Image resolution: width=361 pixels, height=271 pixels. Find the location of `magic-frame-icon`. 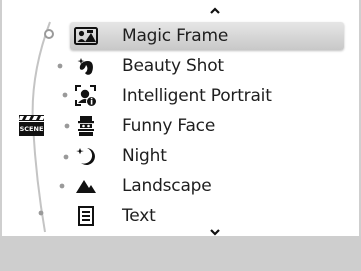

magic-frame-icon is located at coordinates (86, 36).